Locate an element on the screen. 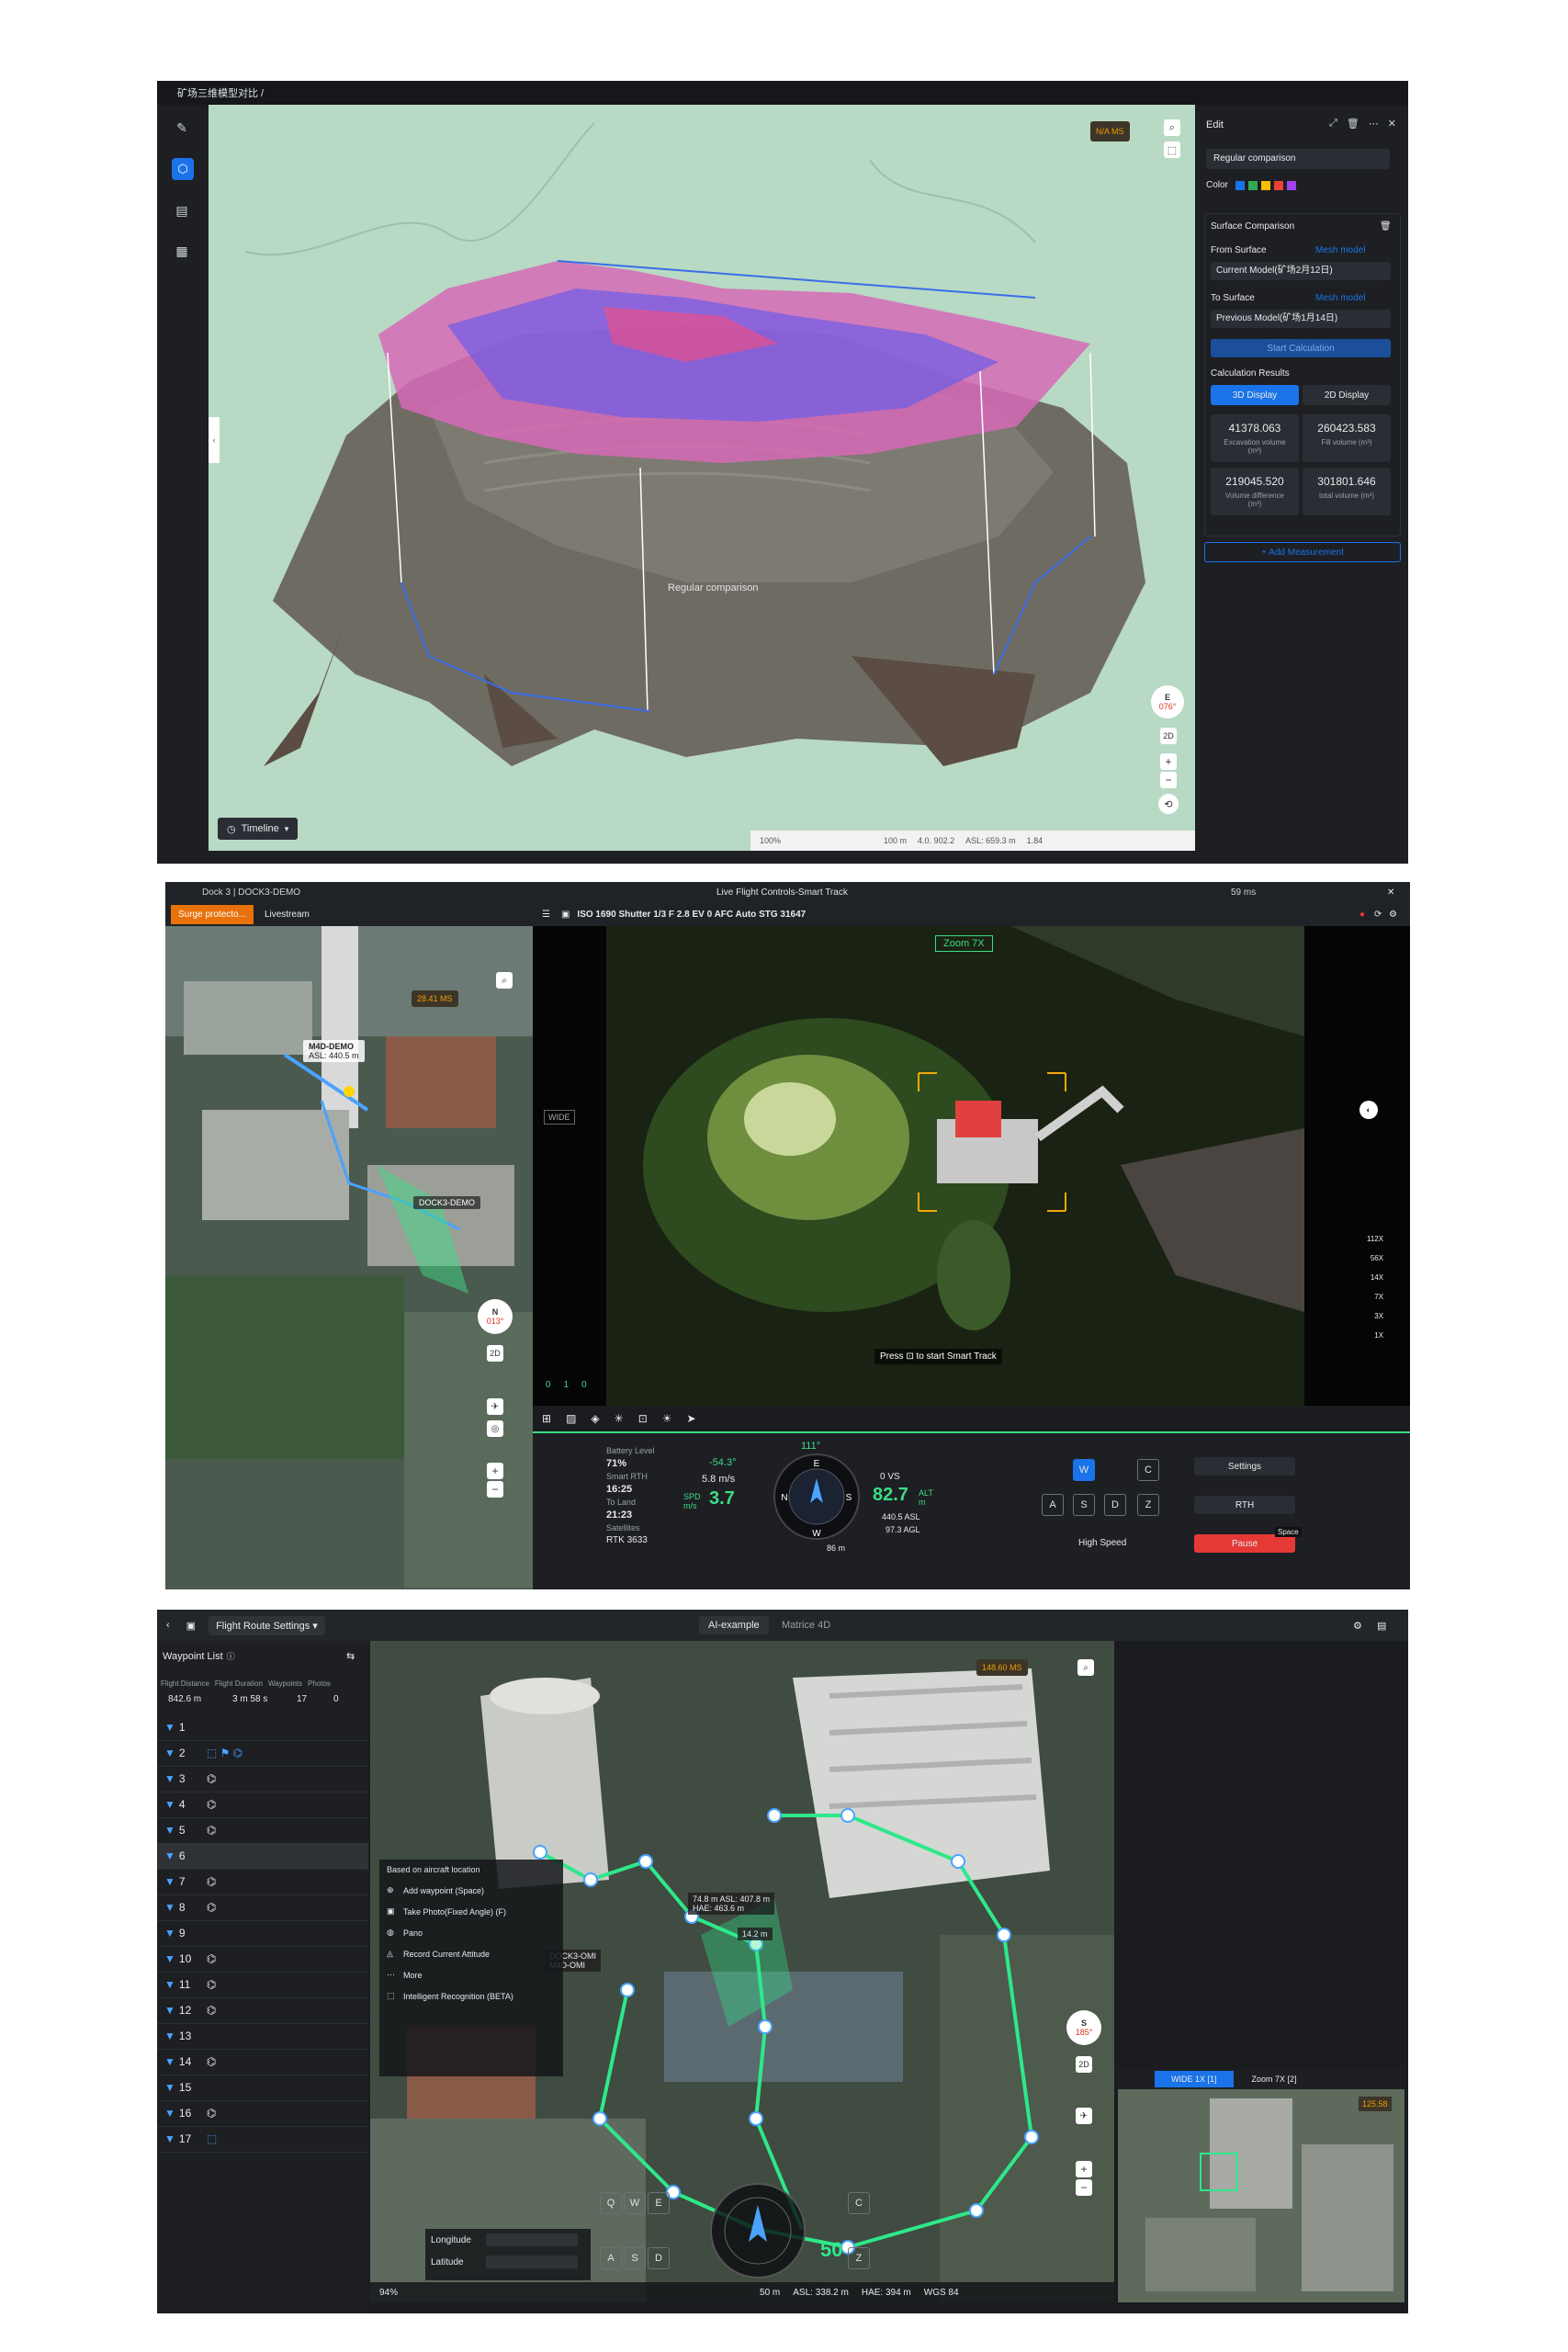 The height and width of the screenshot is (2352, 1568). image-icon: ▨ is located at coordinates (571, 1419).